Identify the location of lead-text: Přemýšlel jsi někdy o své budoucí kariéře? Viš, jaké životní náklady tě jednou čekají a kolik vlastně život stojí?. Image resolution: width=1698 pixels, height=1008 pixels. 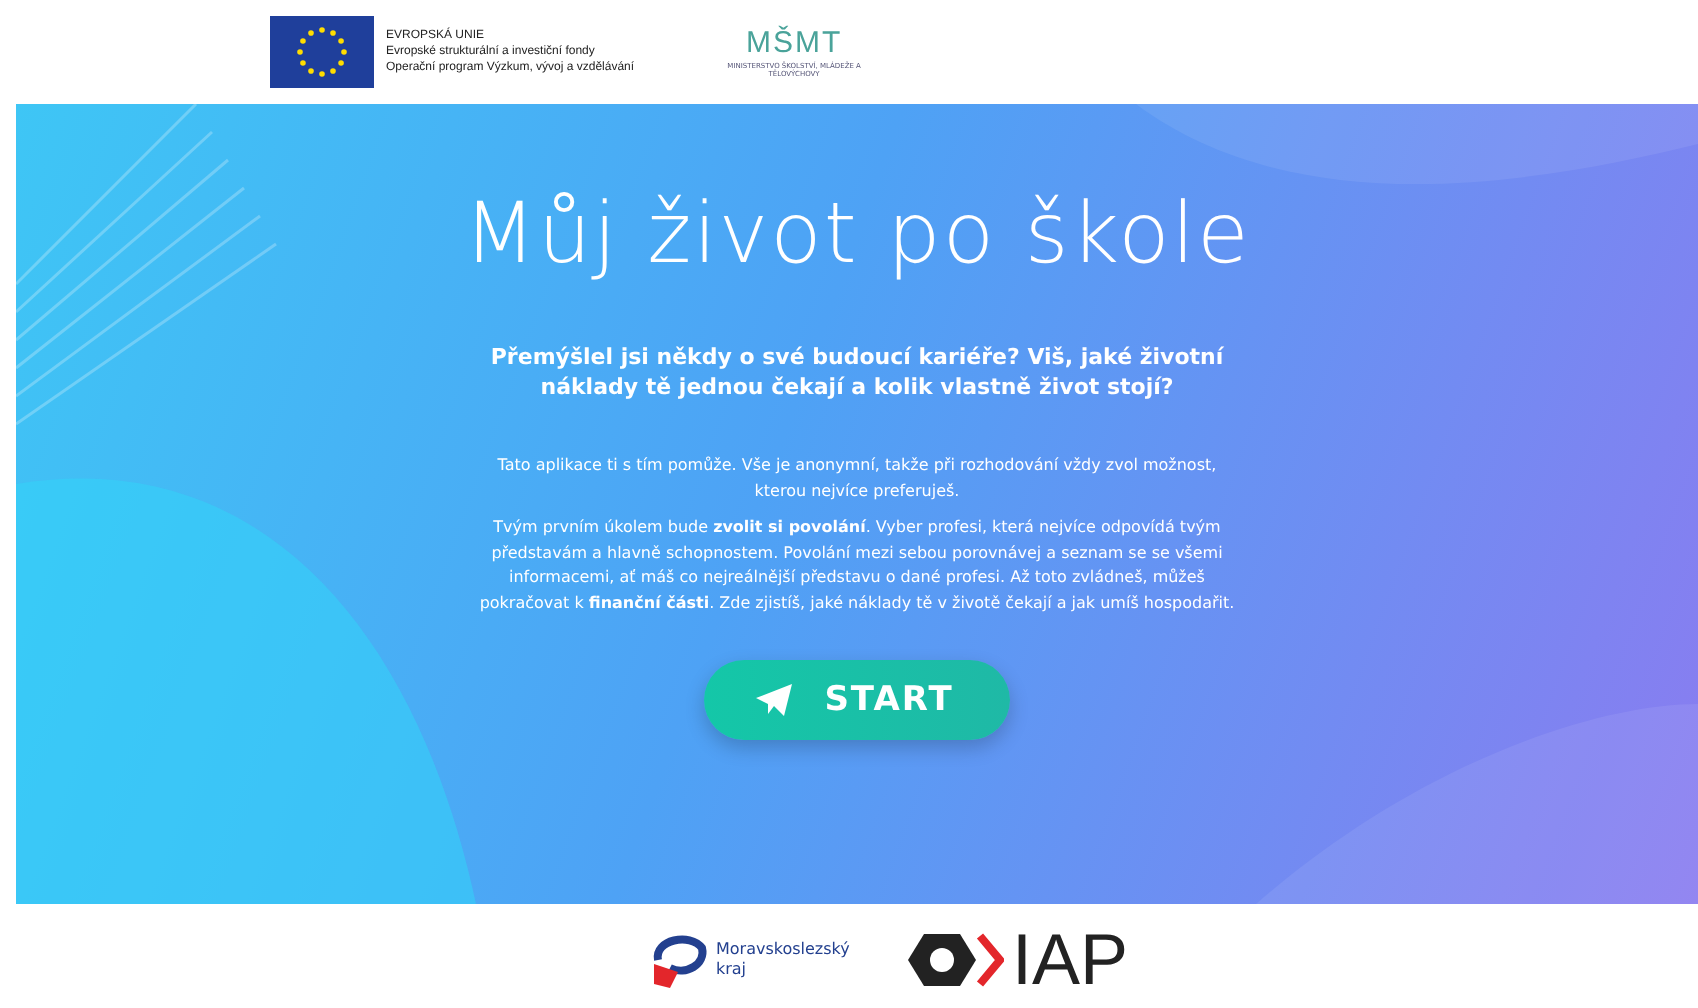
(857, 372).